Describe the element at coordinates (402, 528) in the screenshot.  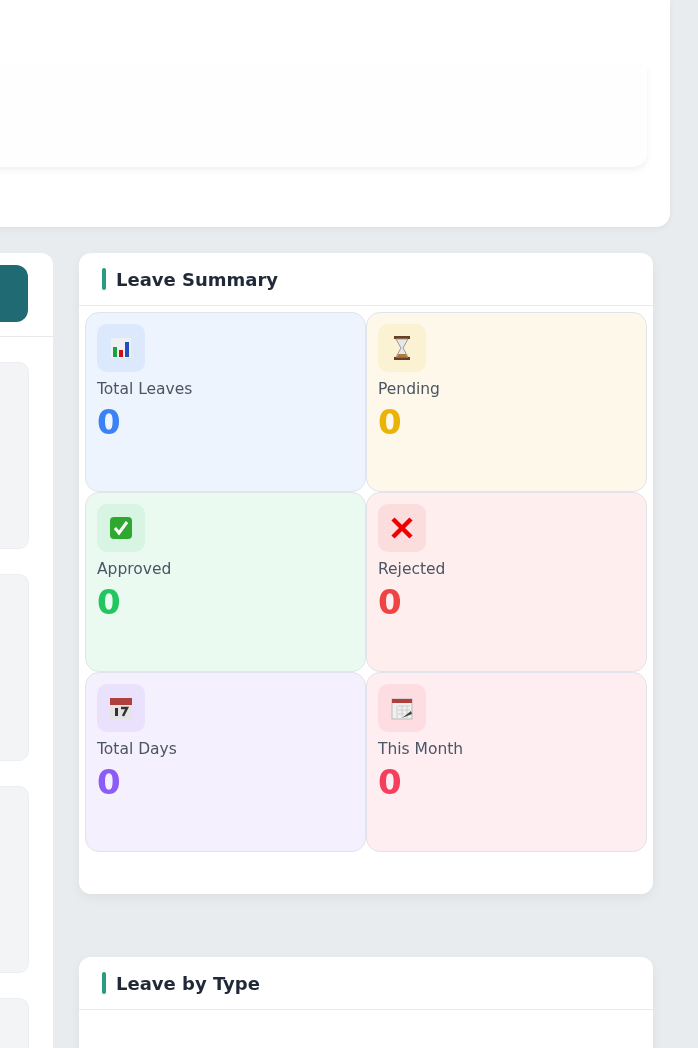
I see `cross-icon` at that location.